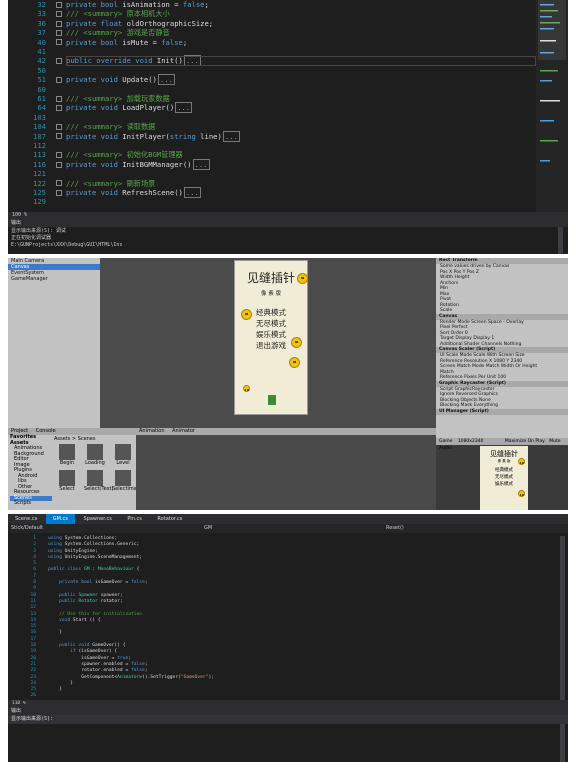  What do you see at coordinates (31, 238) in the screenshot?
I see `output-line: 正在初始化调试器` at bounding box center [31, 238].